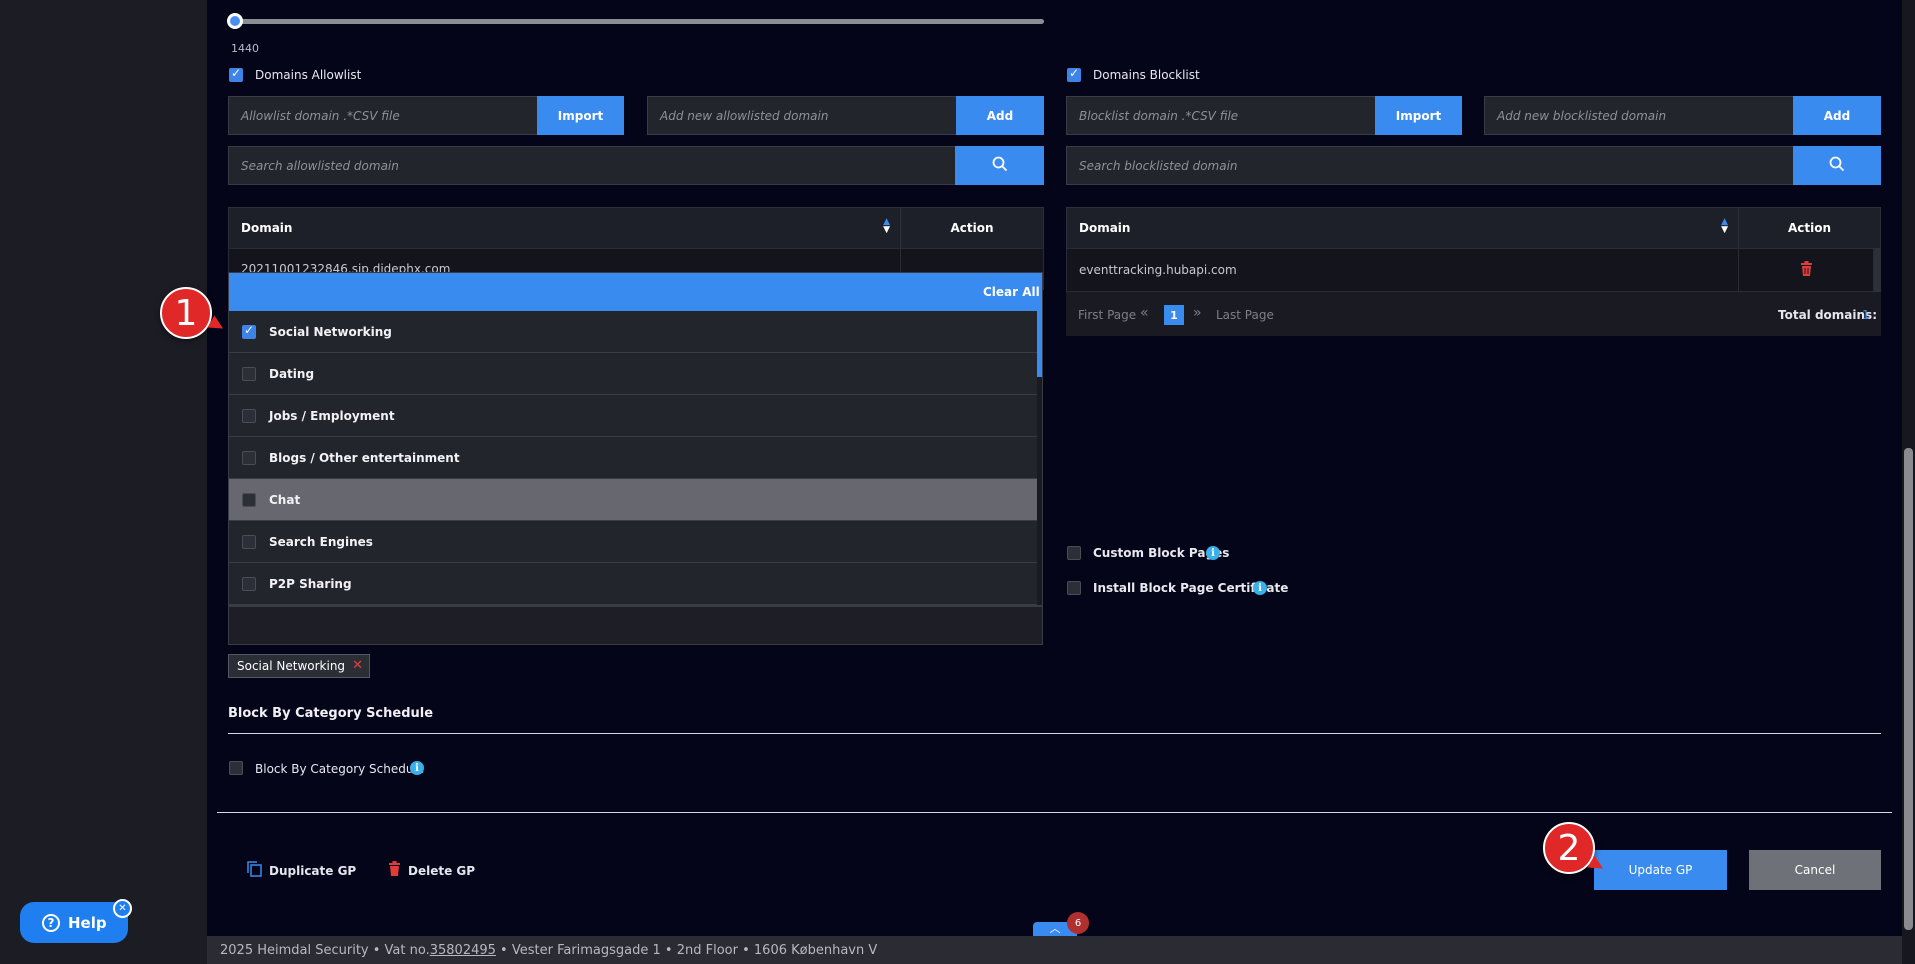 The height and width of the screenshot is (964, 1915). I want to click on slider-value: 1440, so click(245, 48).